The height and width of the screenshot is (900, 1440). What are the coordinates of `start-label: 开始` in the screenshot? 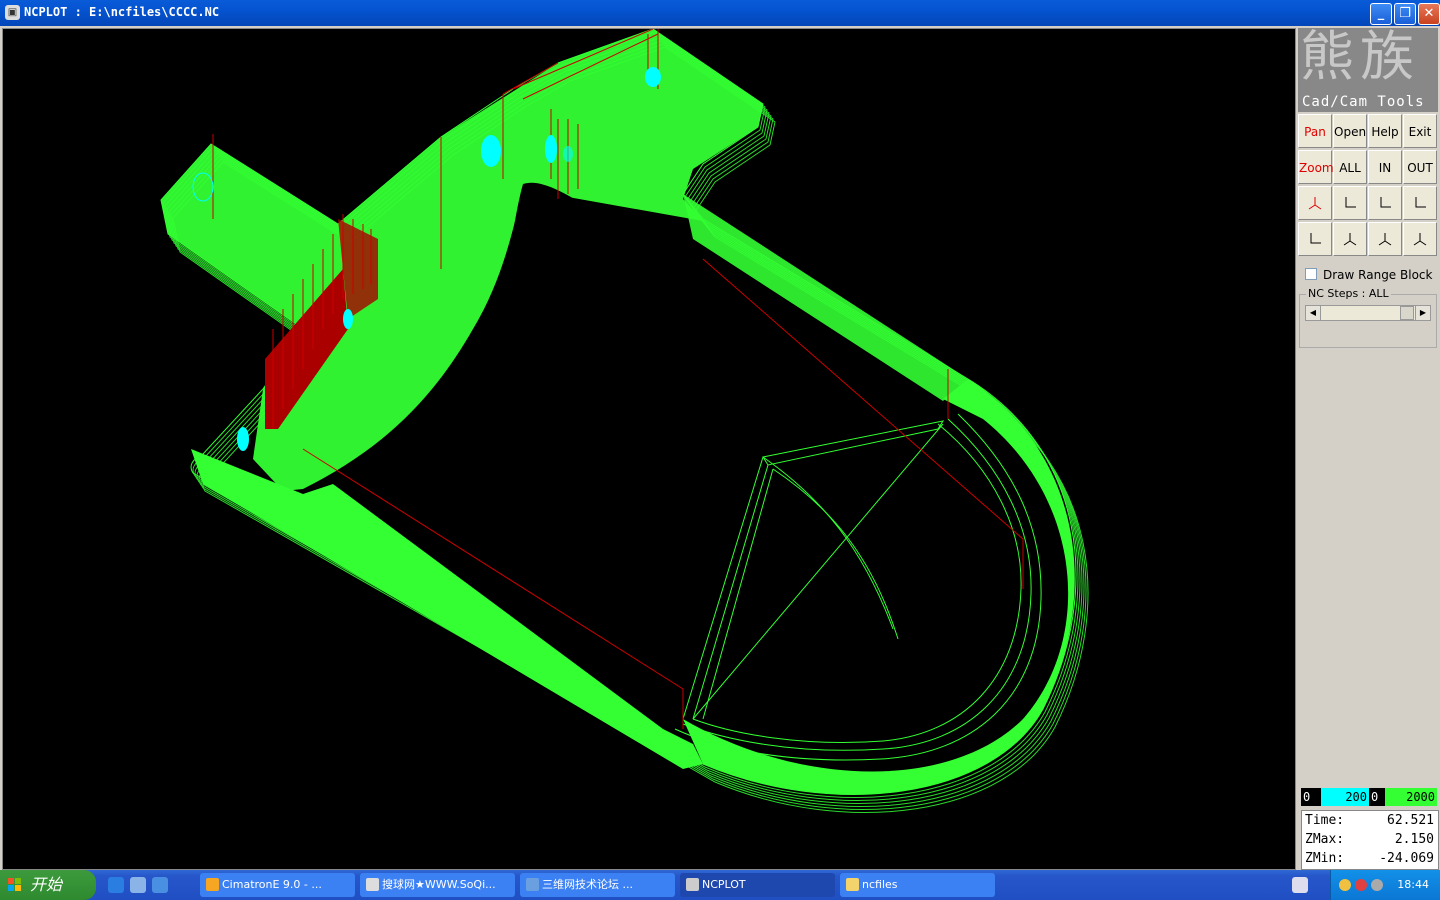 It's located at (46, 884).